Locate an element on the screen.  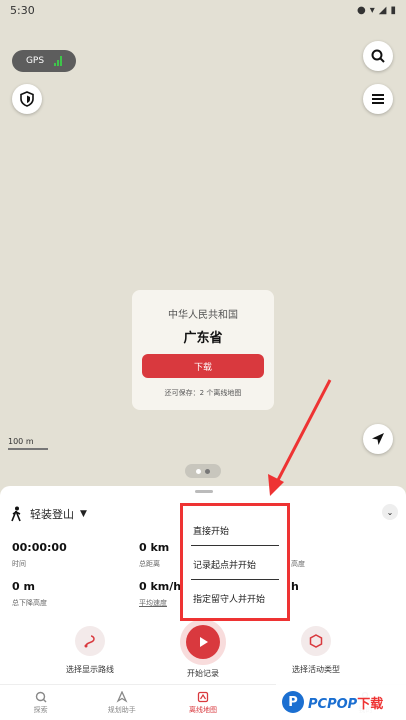
stat-time: 00:00:00 时间 is located at coordinates (39, 554).